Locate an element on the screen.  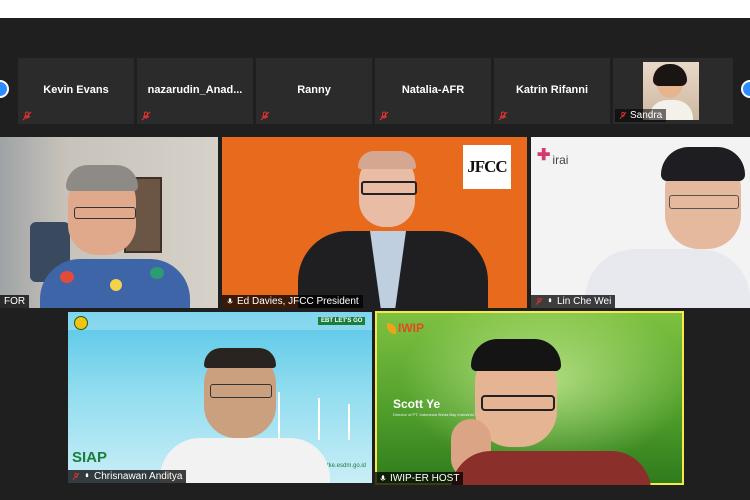
video-tile-1: FOR is located at coordinates (109, 222).